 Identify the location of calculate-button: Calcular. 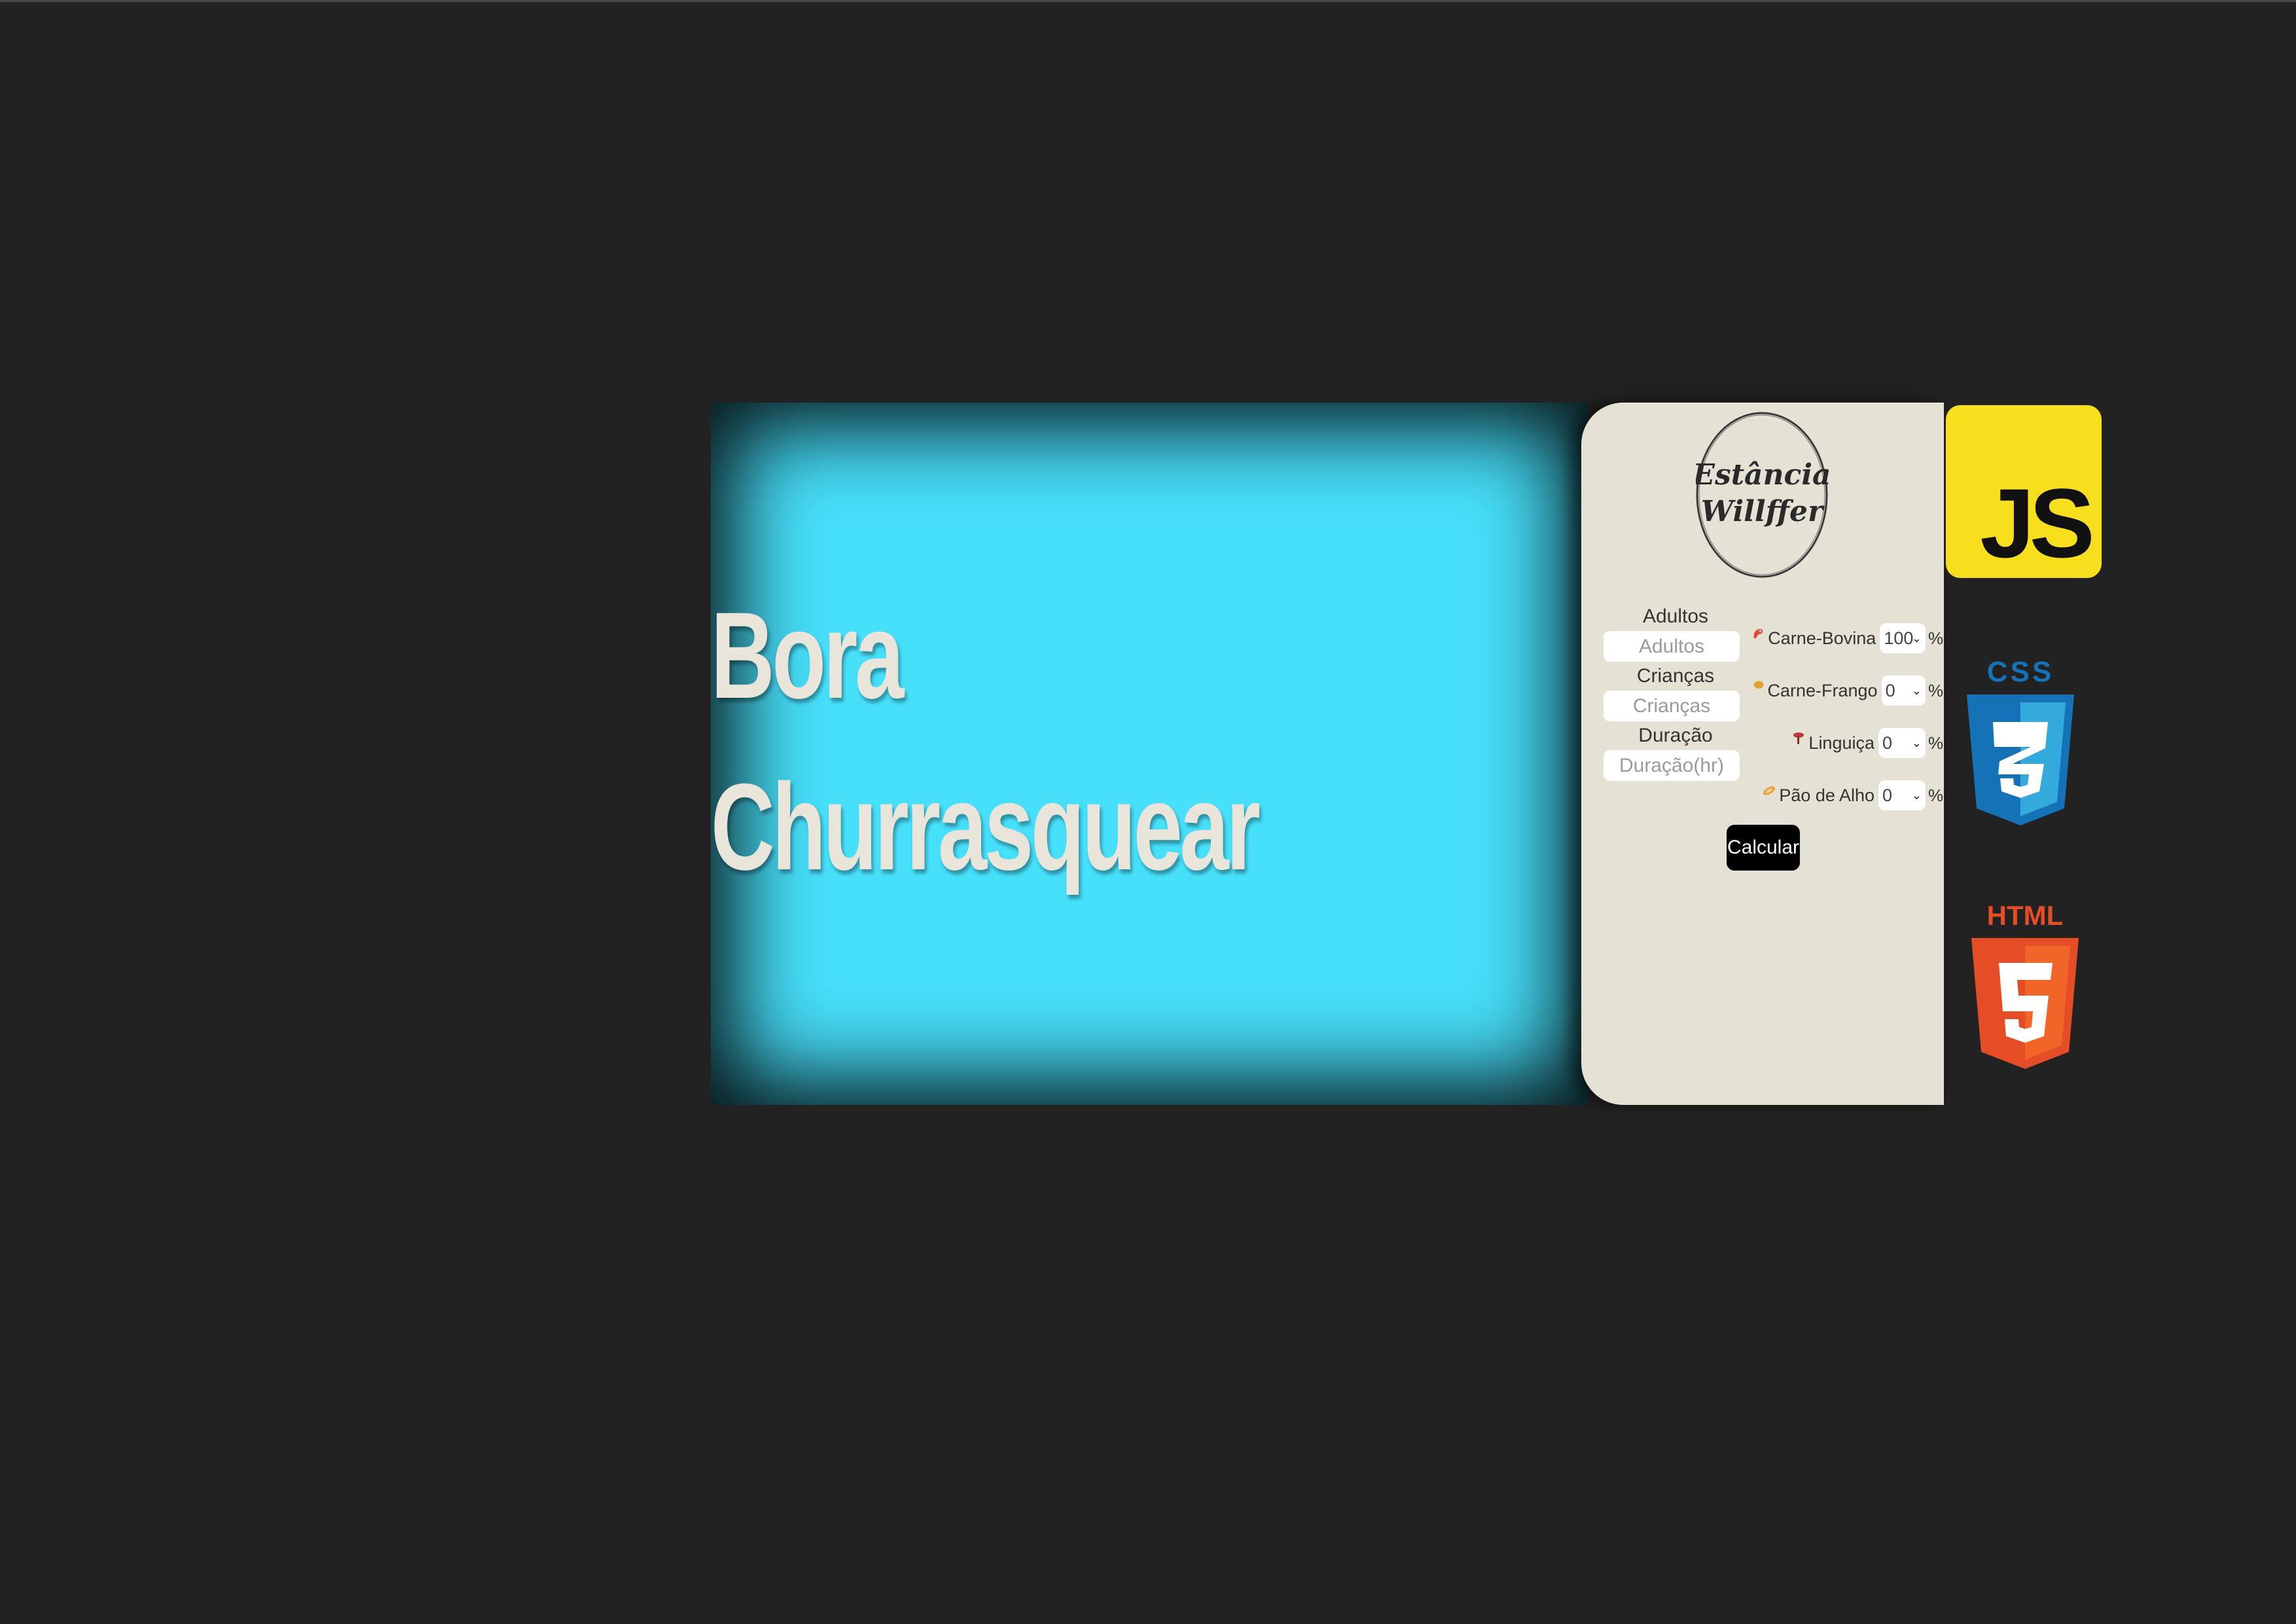
(1763, 848).